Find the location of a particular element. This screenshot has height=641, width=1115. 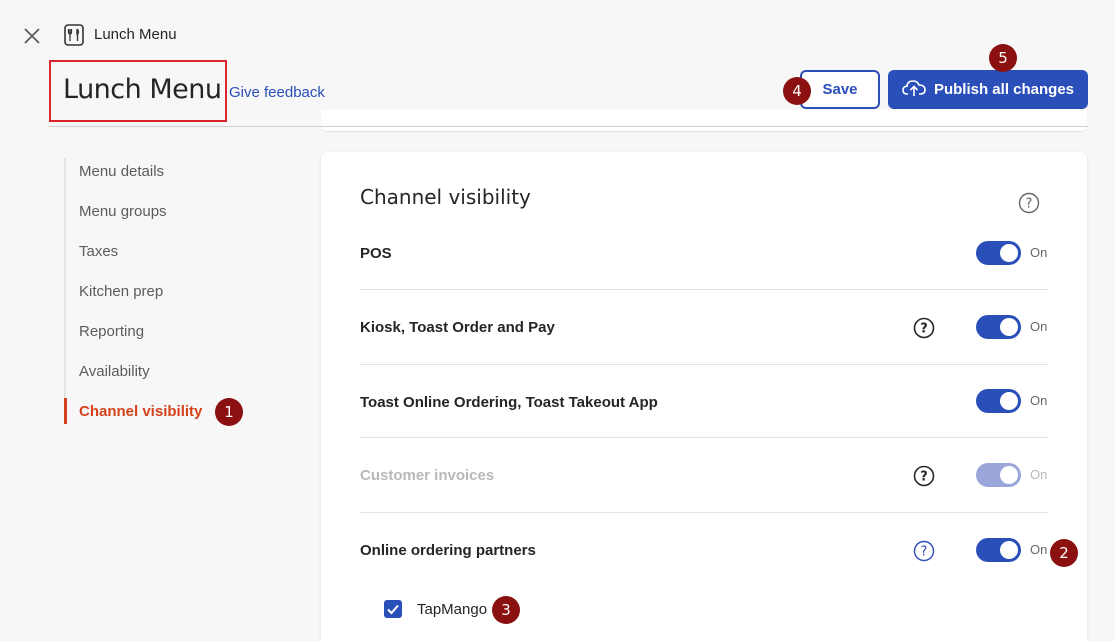

toggle-state-customer-invoices: On is located at coordinates (1039, 474).